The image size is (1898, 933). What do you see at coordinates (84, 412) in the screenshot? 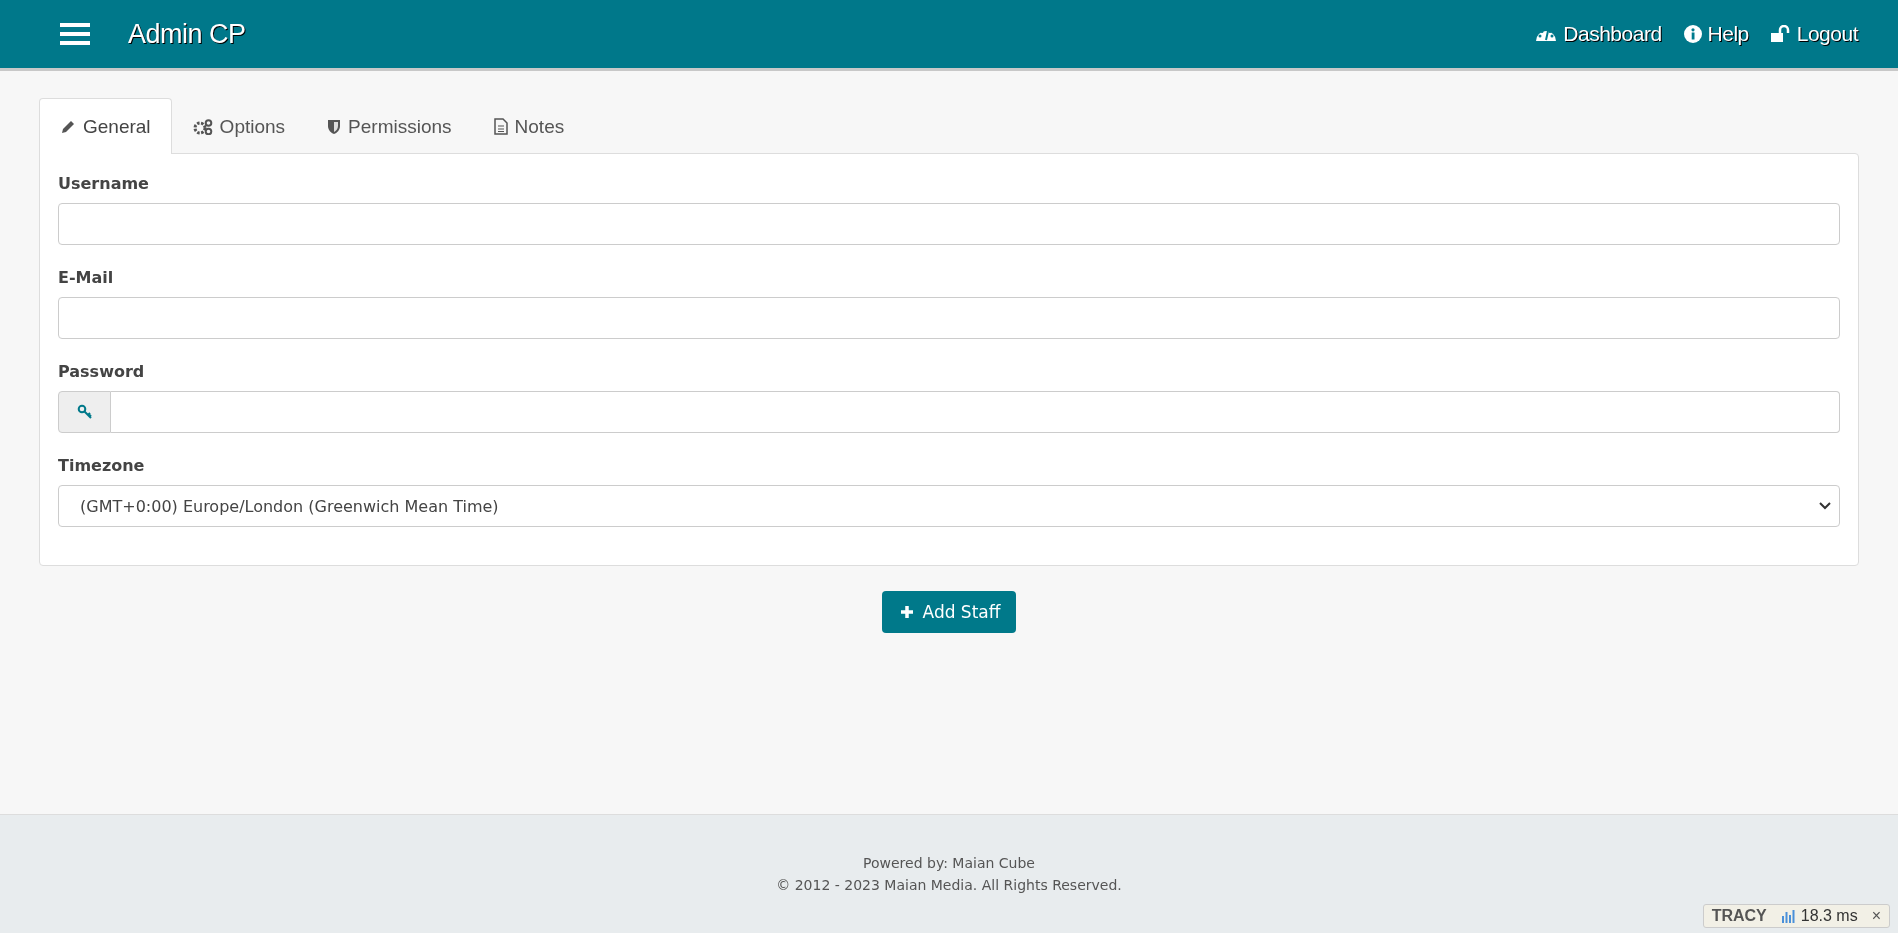
I see `key-icon` at bounding box center [84, 412].